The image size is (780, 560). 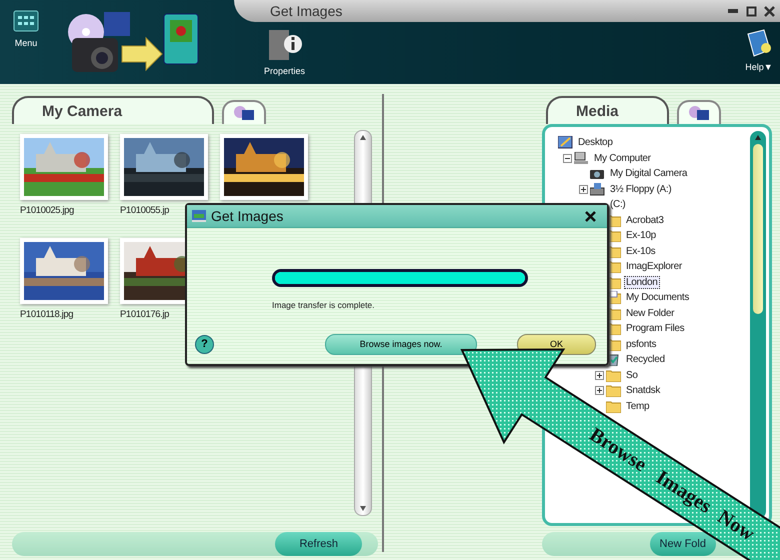 I want to click on tree-item: (C:), so click(x=618, y=205).